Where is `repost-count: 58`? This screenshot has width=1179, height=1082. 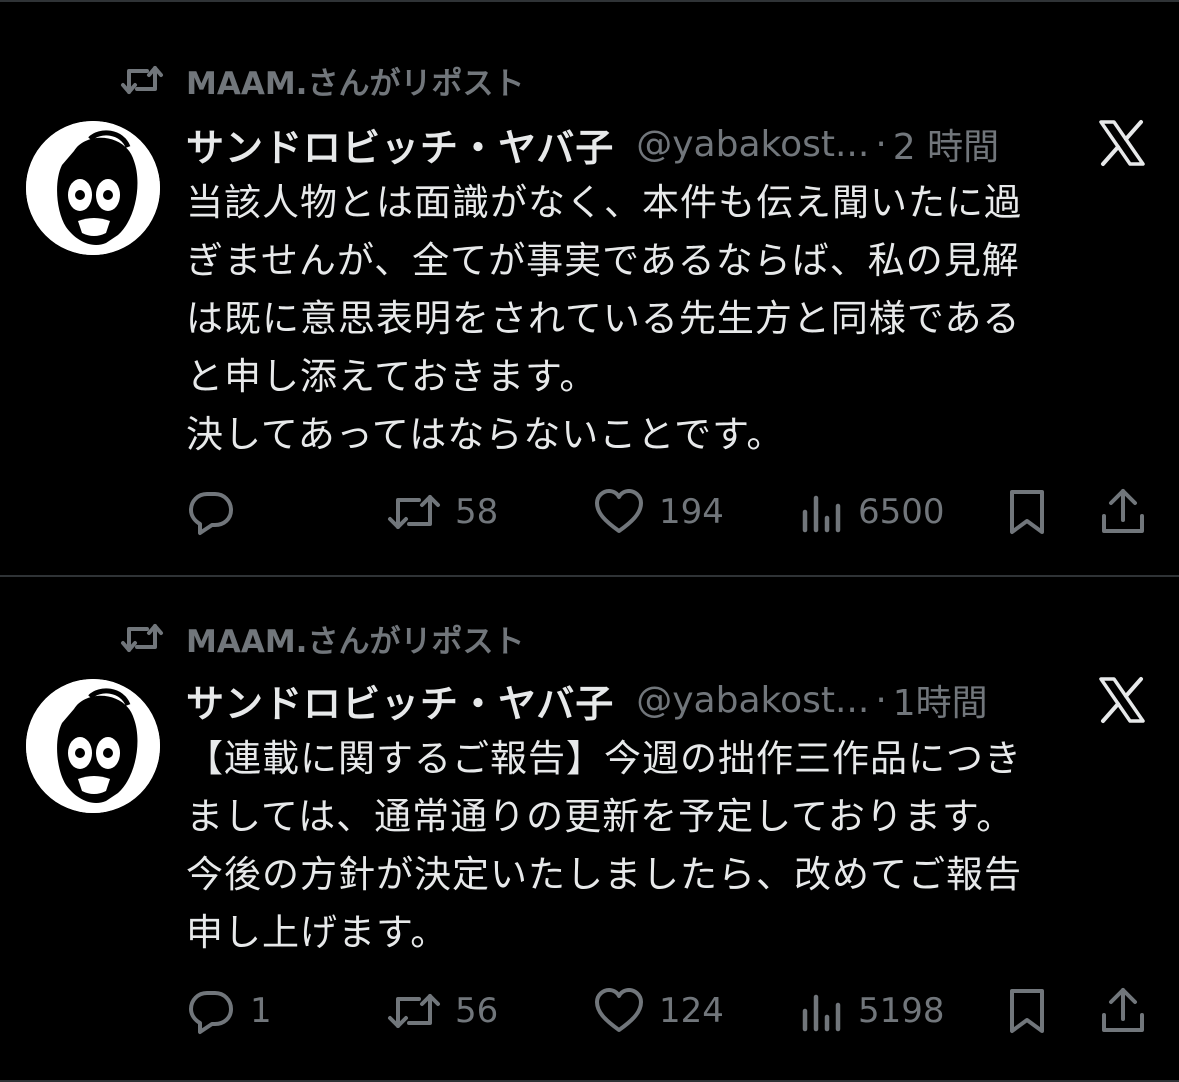
repost-count: 58 is located at coordinates (477, 512).